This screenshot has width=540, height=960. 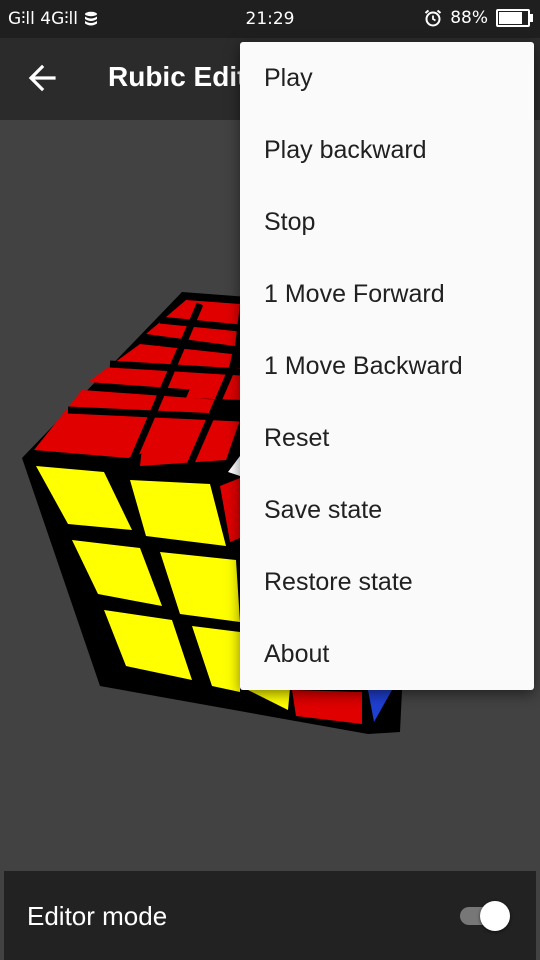 I want to click on battery-icon, so click(x=514, y=18).